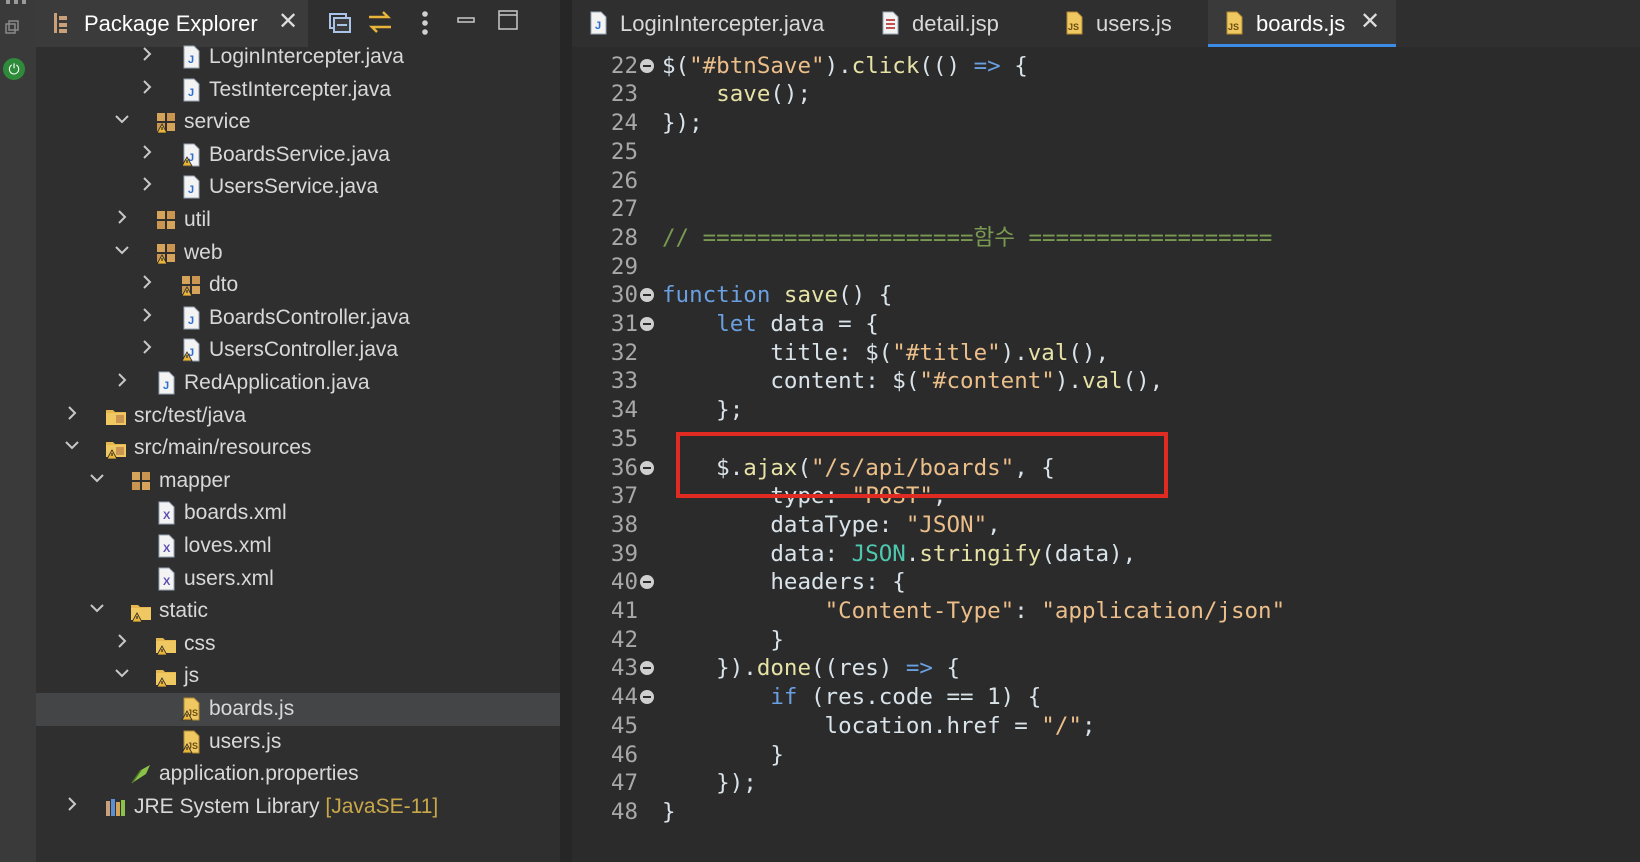  I want to click on library-version-label: [JavaSE-11], so click(379, 806).